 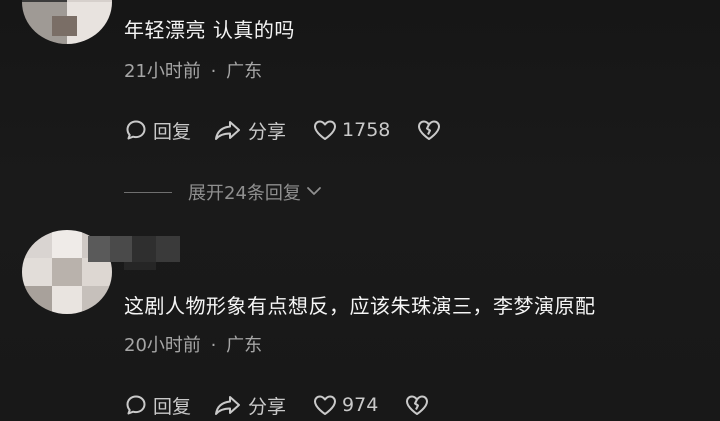 What do you see at coordinates (314, 192) in the screenshot?
I see `chevron-down-icon` at bounding box center [314, 192].